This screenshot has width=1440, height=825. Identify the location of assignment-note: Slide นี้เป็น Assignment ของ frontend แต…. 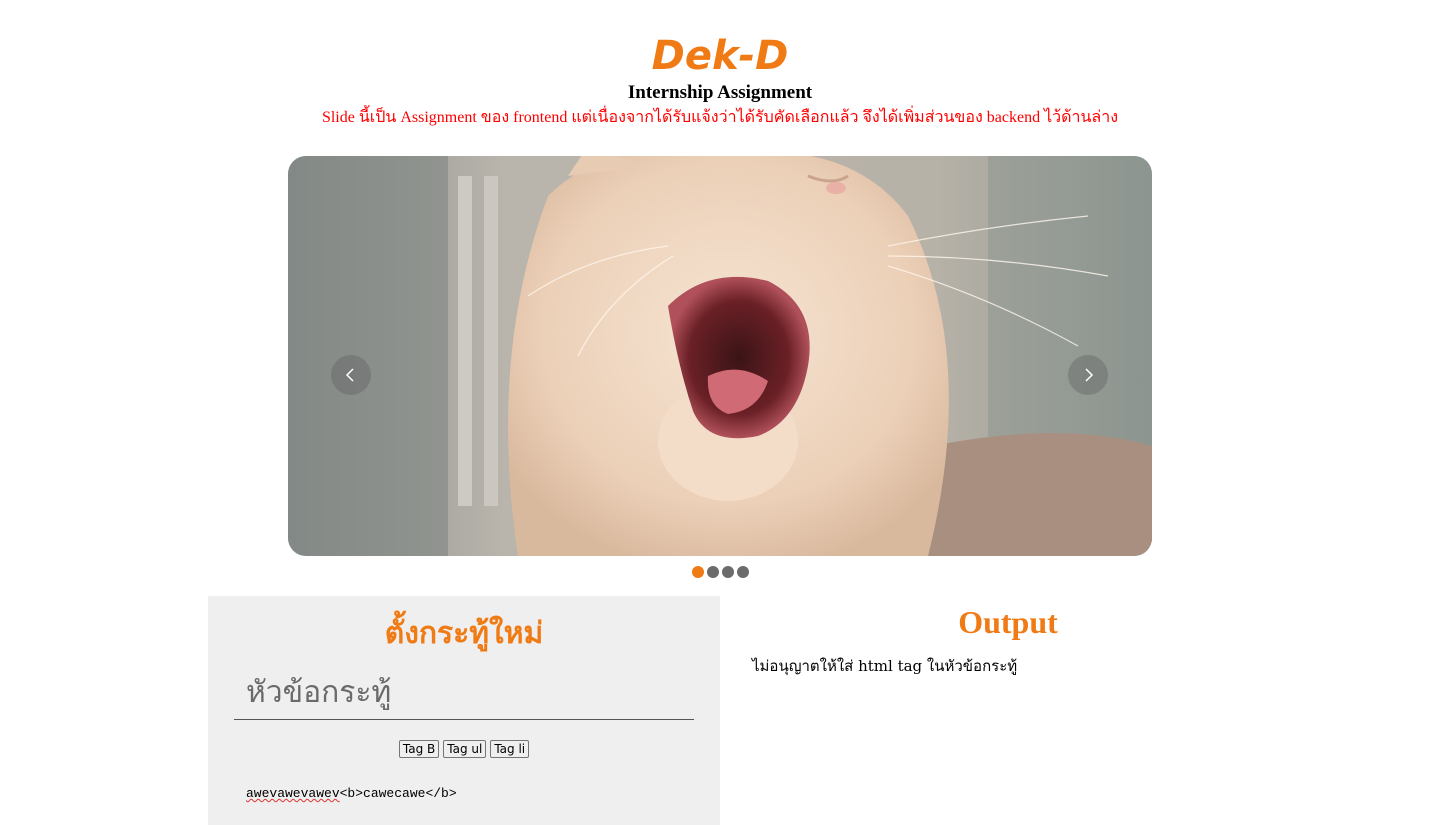
(720, 117).